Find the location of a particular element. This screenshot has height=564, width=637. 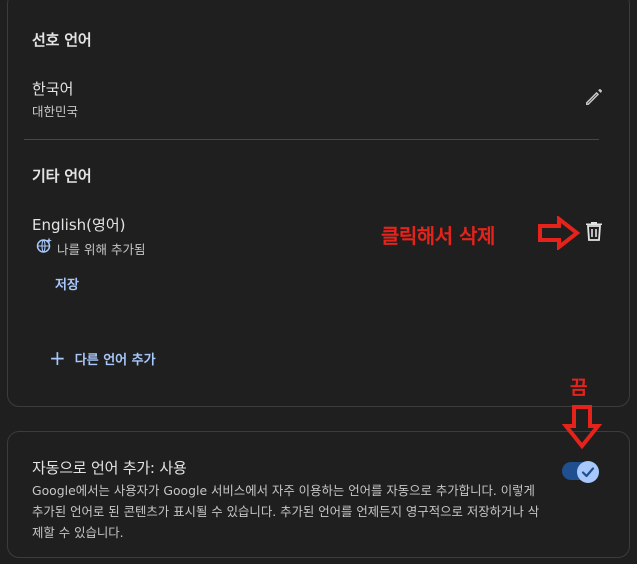

preferred-language-region: 대한민국 is located at coordinates (55, 111).